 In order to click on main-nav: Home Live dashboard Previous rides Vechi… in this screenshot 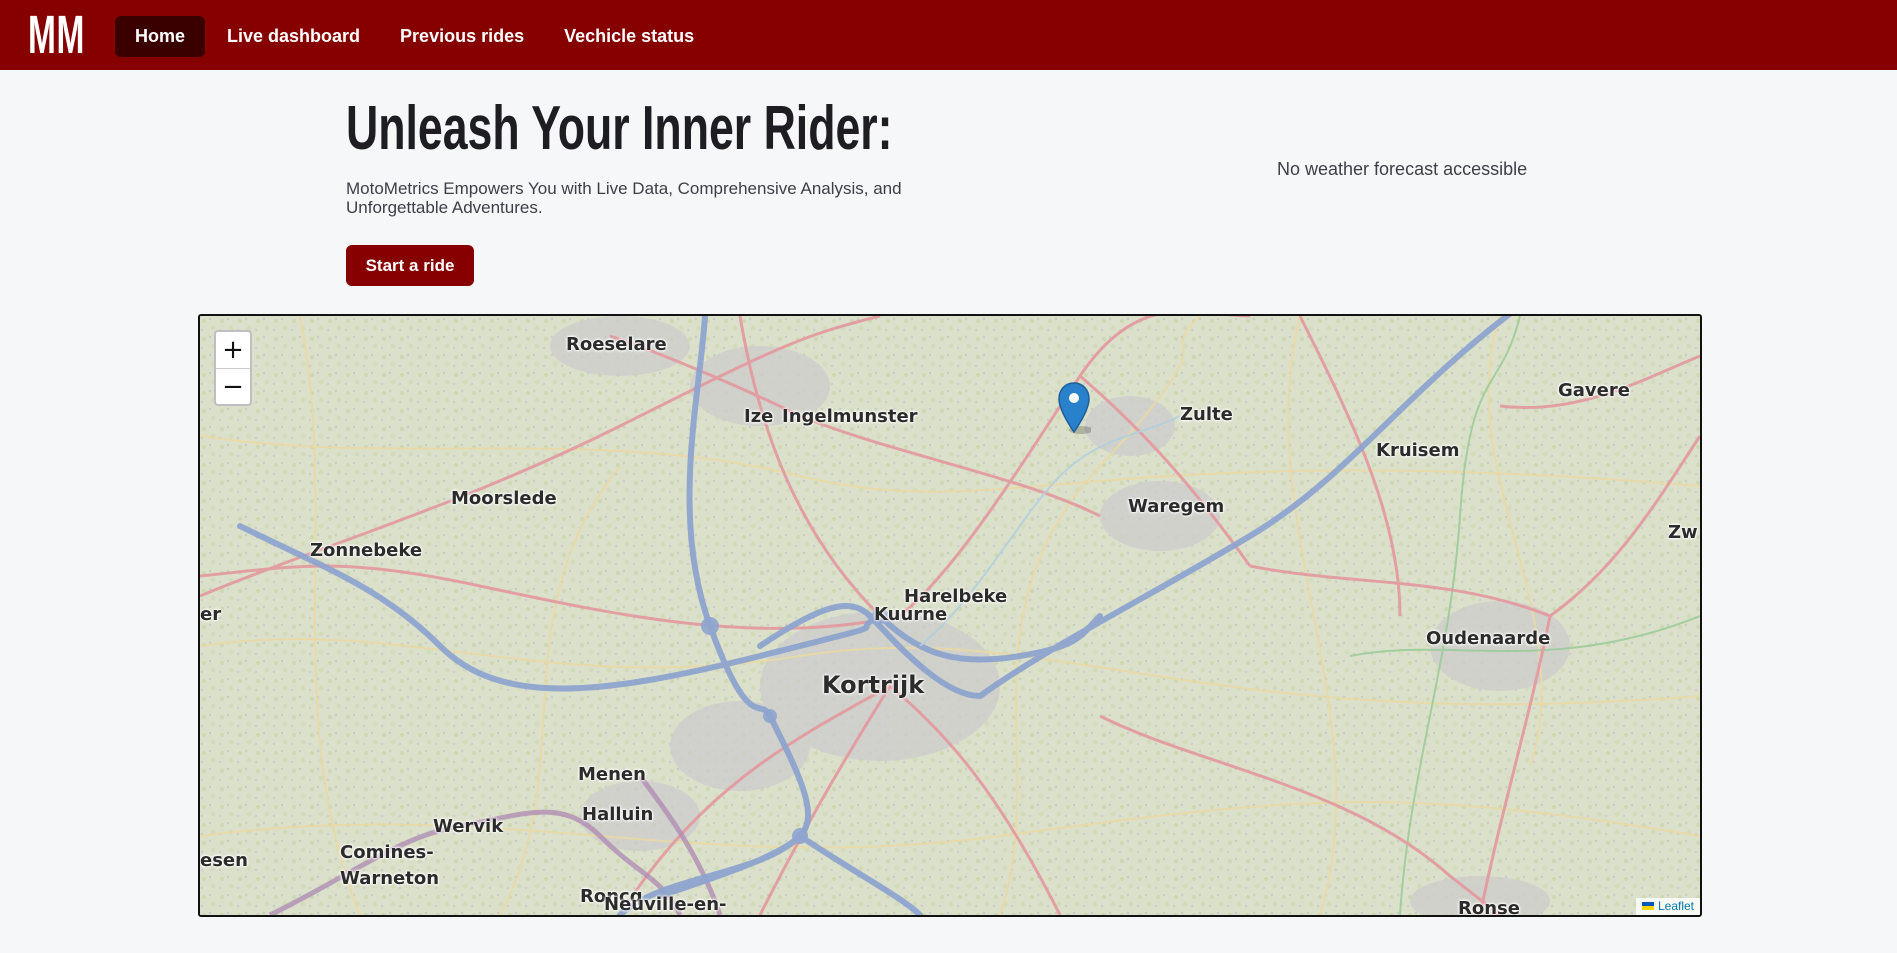, I will do `click(414, 36)`.